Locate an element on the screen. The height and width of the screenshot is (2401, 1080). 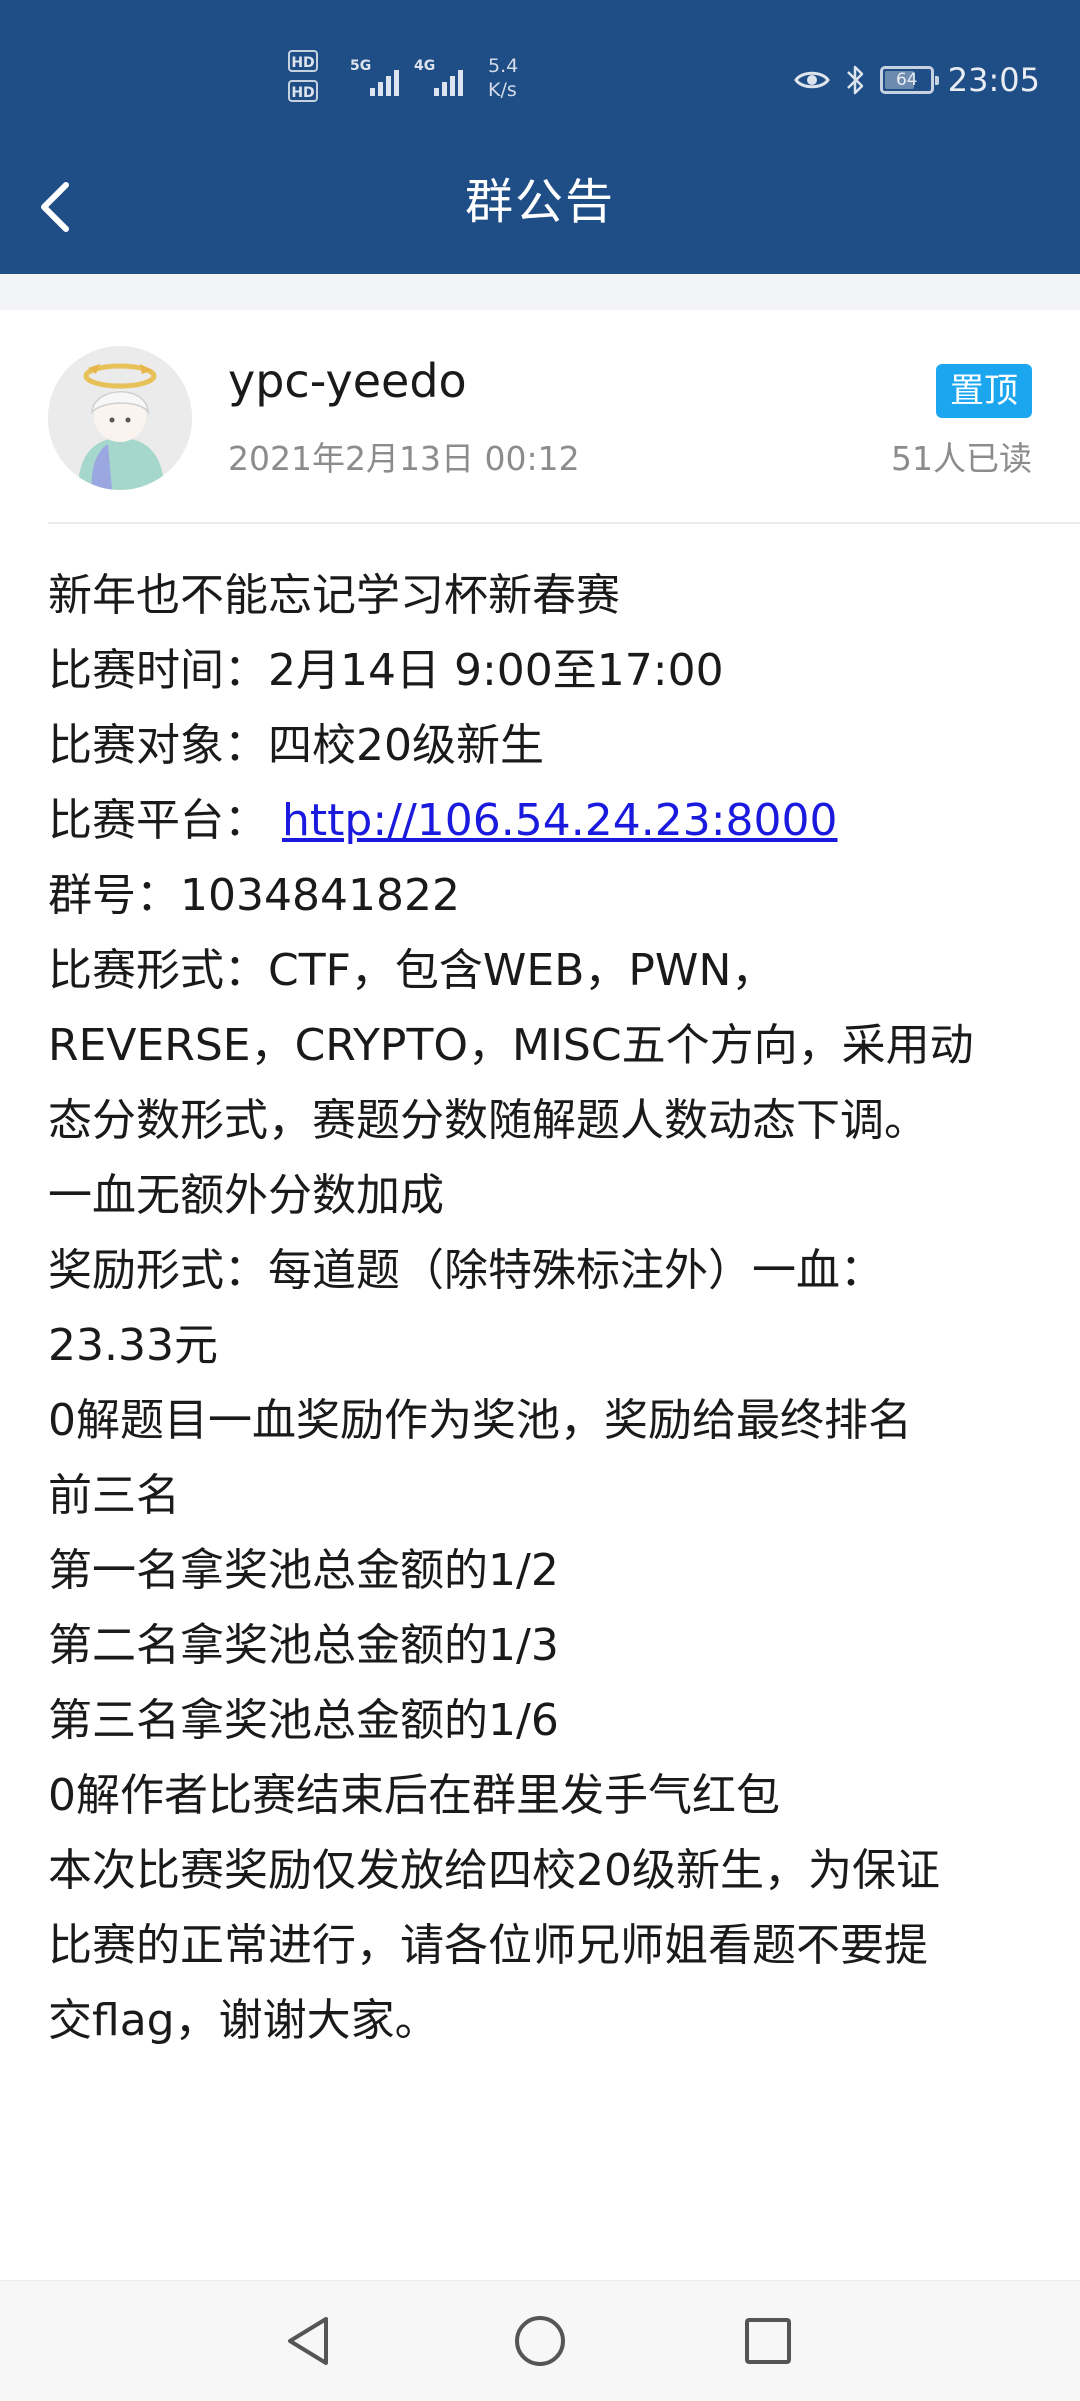
nav-home-button is located at coordinates (540, 2341).